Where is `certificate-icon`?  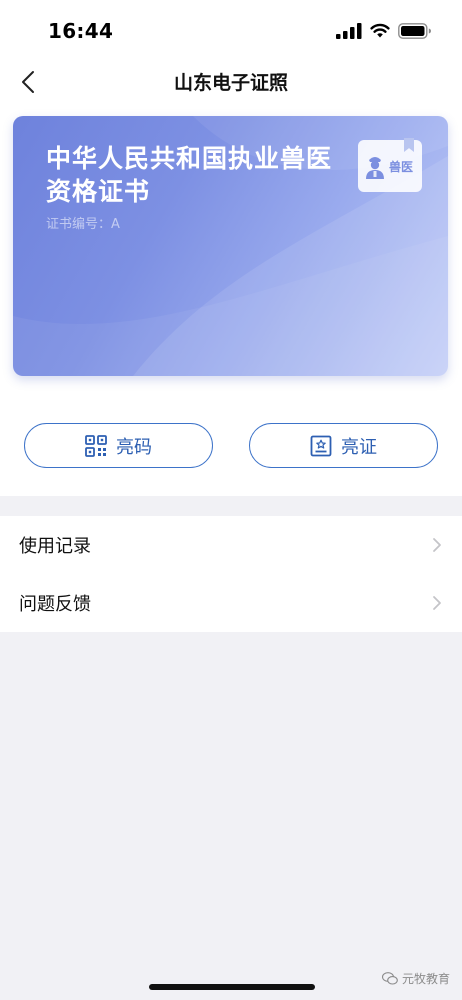 certificate-icon is located at coordinates (321, 445).